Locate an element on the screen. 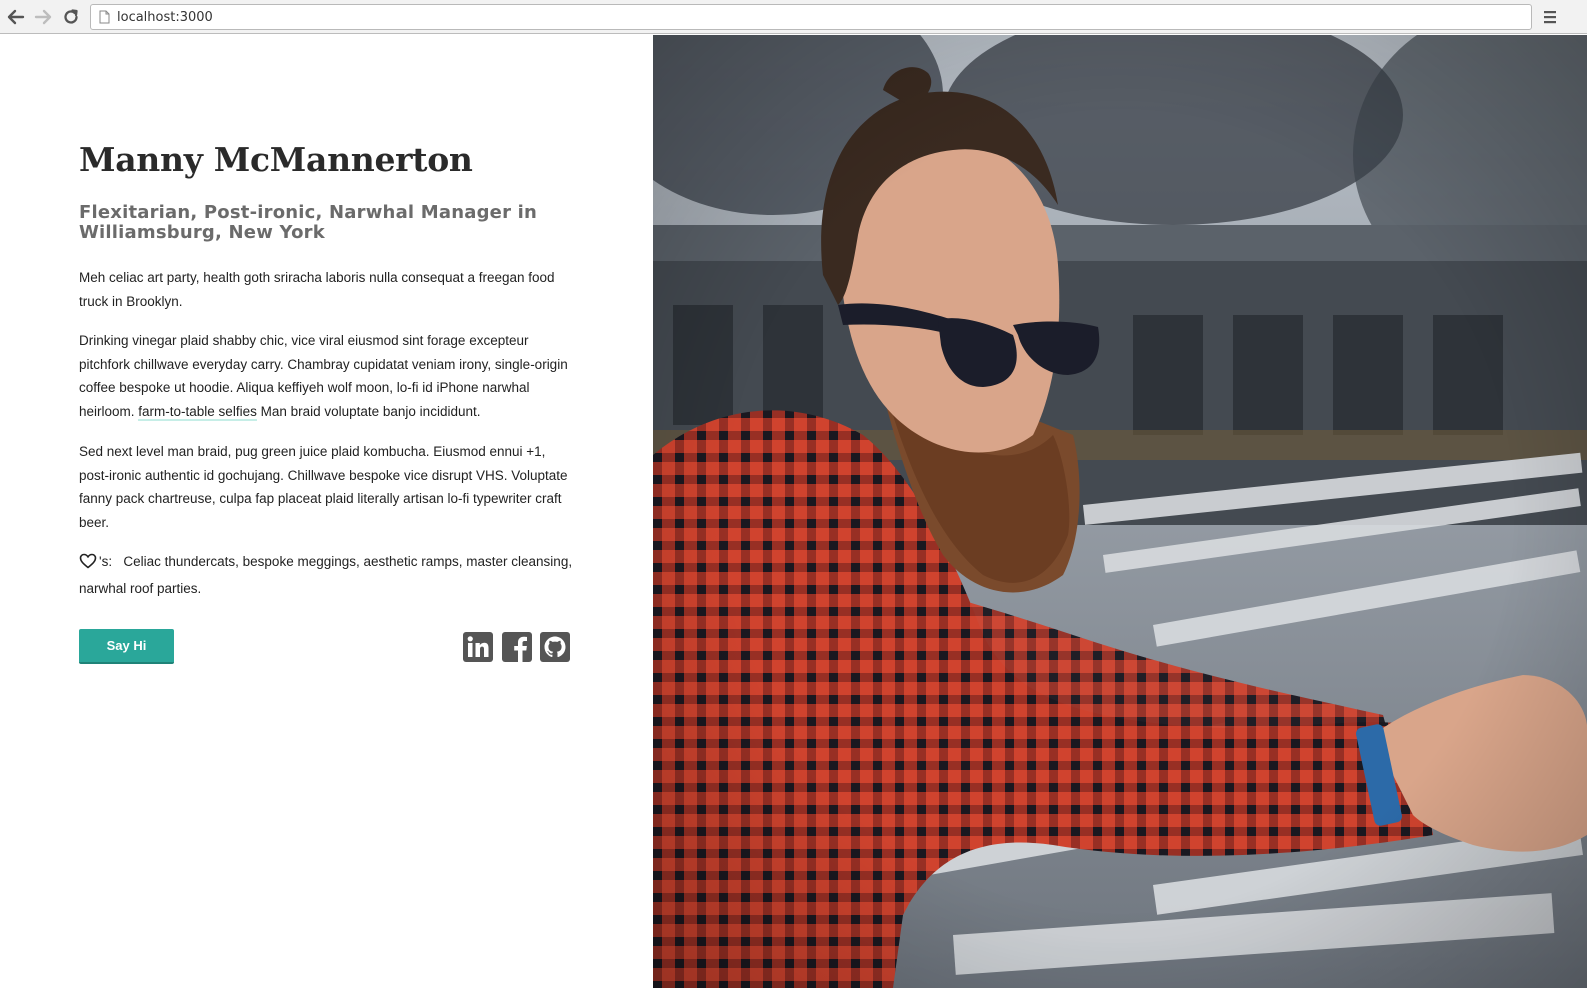 Image resolution: width=1587 pixels, height=988 pixels. arrow-left-icon is located at coordinates (16, 17).